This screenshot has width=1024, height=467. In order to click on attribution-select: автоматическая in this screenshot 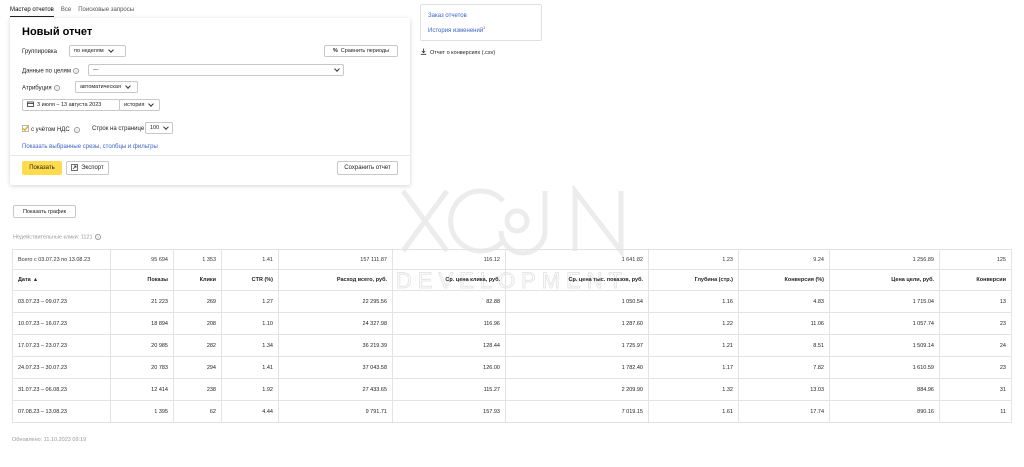, I will do `click(106, 87)`.